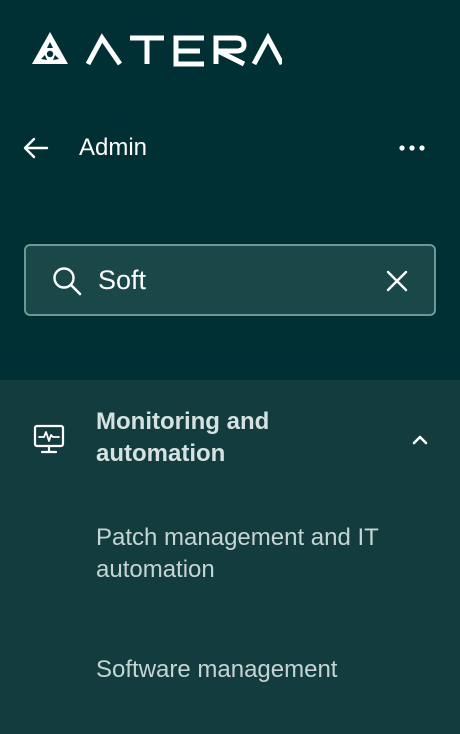  I want to click on monitor-icon, so click(49, 439).